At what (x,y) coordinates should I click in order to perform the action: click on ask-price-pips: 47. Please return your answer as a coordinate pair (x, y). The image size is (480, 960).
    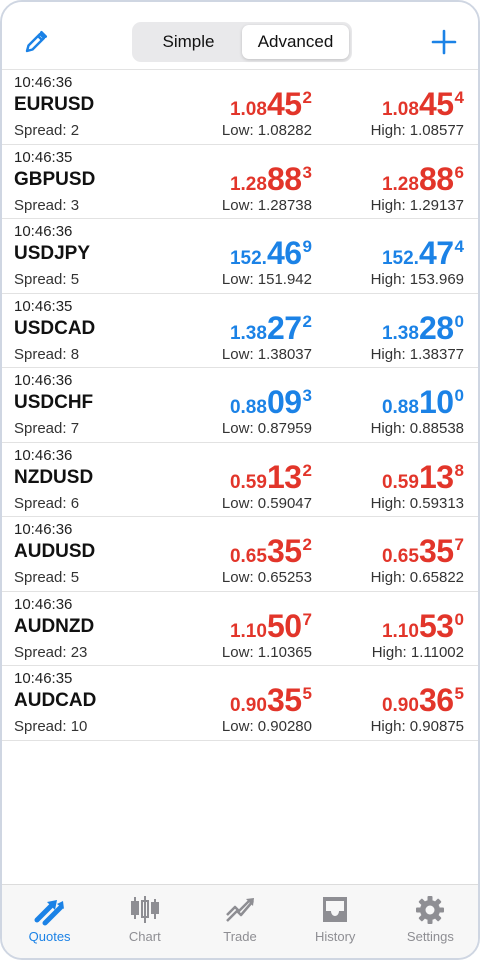
    Looking at the image, I should click on (436, 253).